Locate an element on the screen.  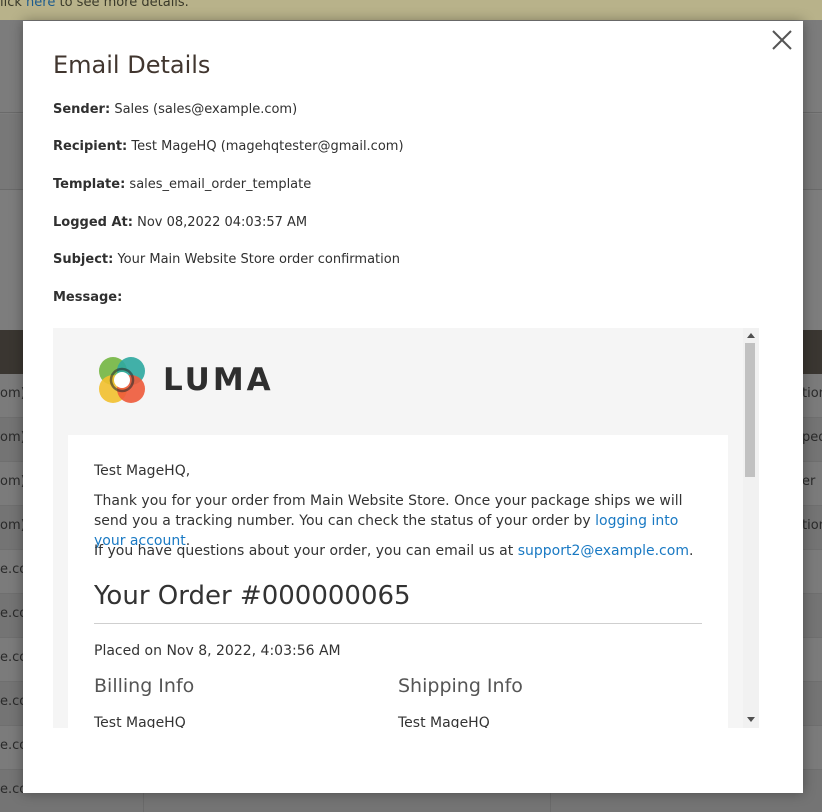
scroll-up-icon is located at coordinates (751, 335).